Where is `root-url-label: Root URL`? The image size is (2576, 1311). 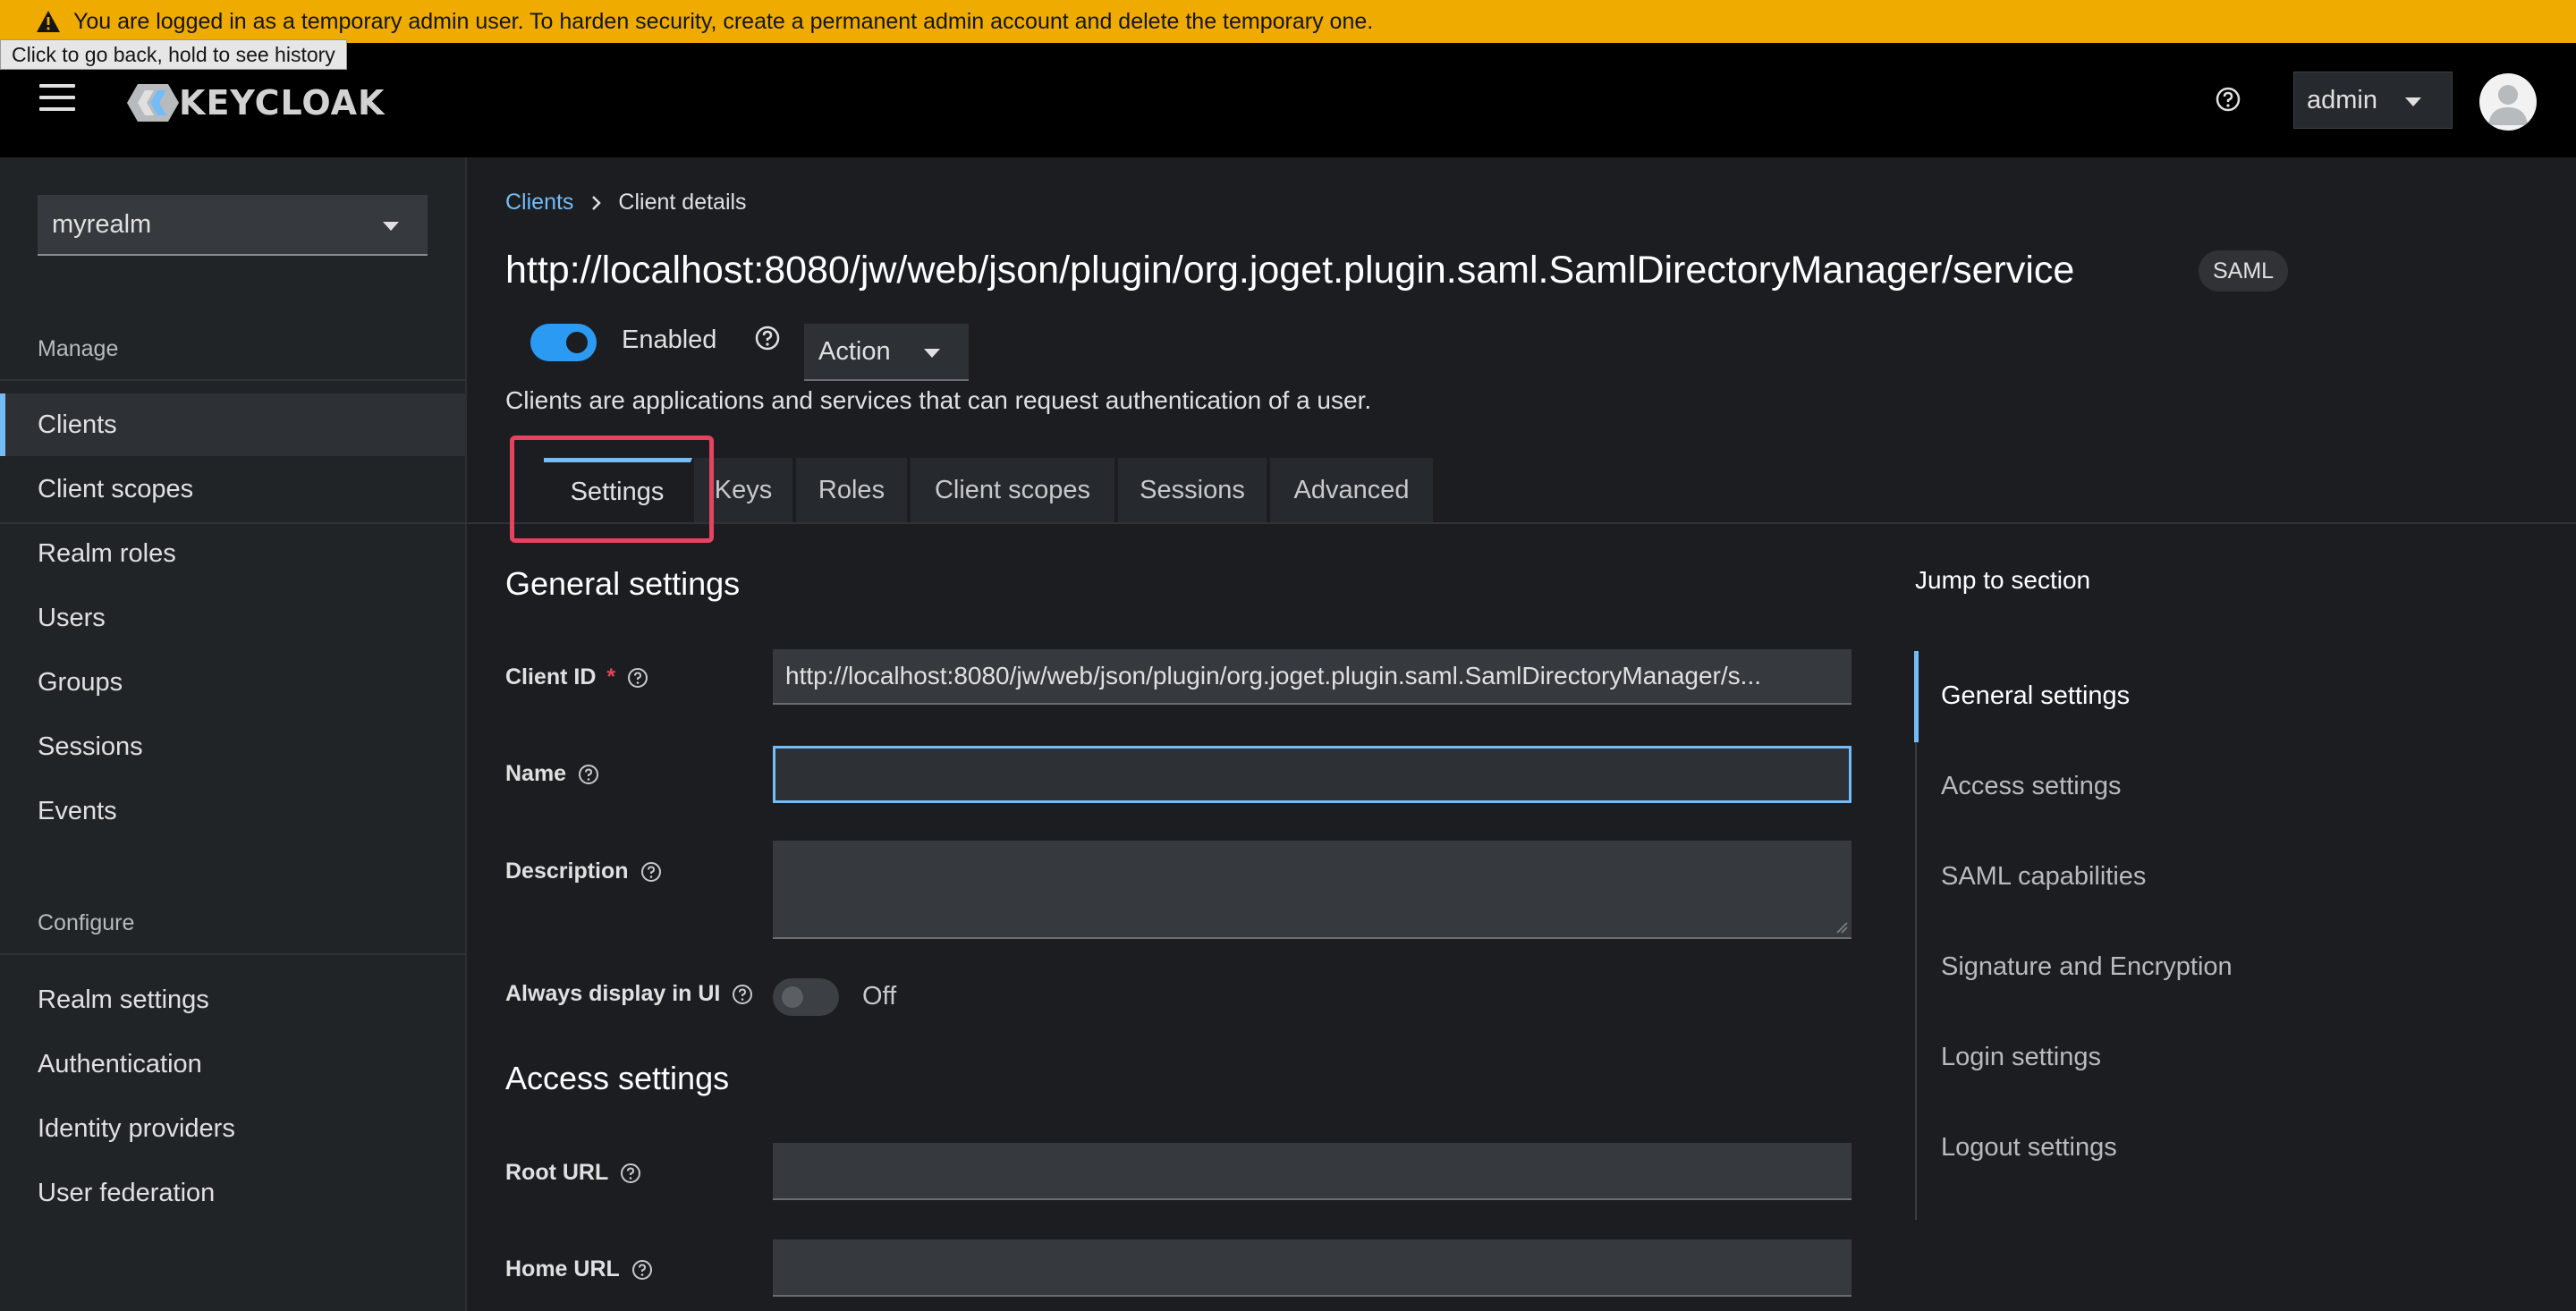
root-url-label: Root URL is located at coordinates (573, 1173).